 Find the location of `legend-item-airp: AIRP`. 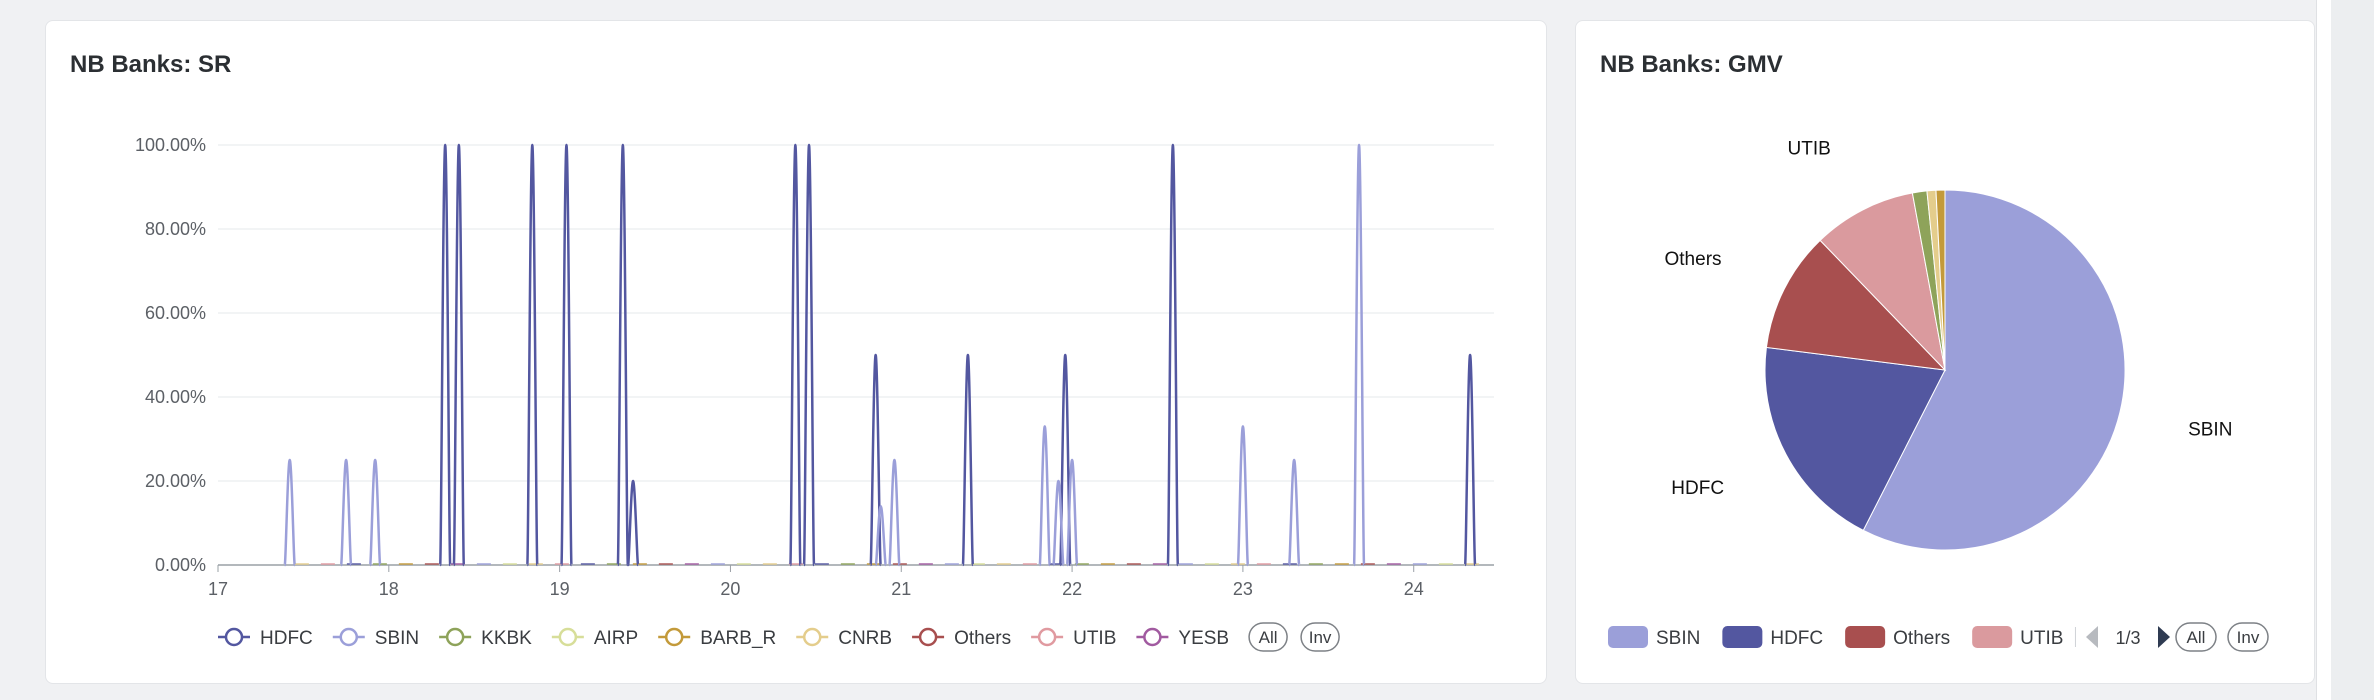

legend-item-airp: AIRP is located at coordinates (594, 638).